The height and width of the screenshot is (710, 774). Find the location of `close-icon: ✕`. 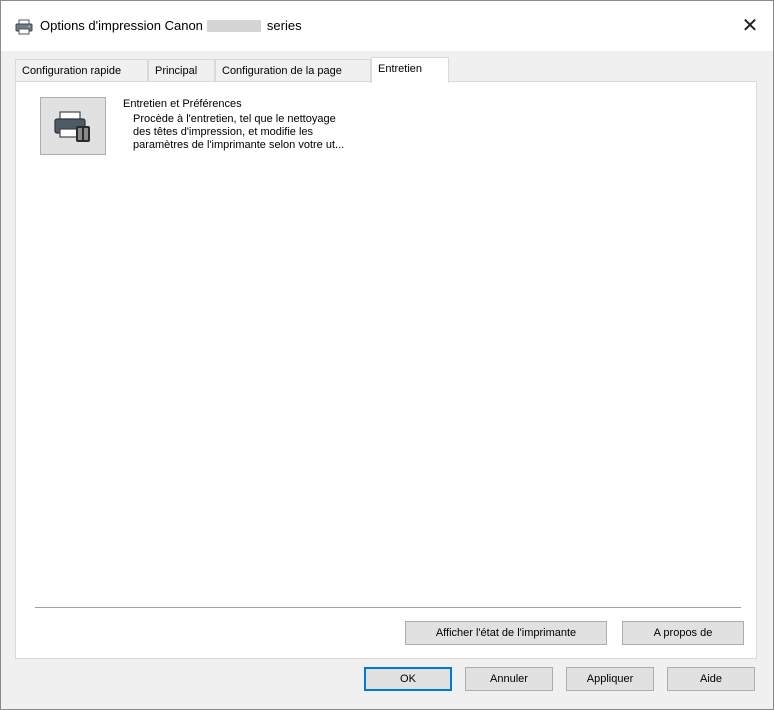

close-icon: ✕ is located at coordinates (750, 26).